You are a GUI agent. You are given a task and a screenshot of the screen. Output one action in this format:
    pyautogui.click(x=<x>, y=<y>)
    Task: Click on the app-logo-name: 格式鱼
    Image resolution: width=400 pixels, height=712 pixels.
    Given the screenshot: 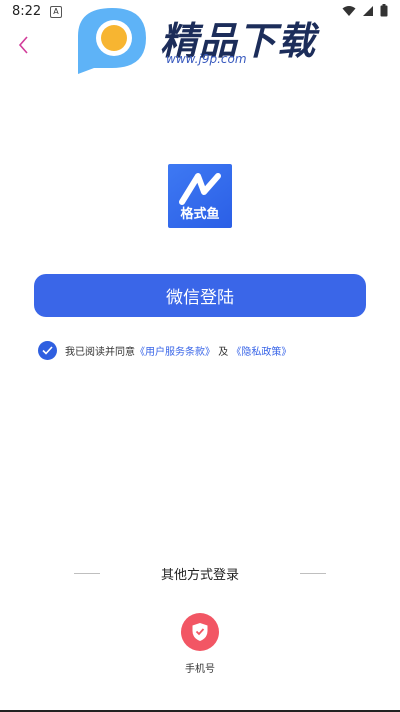 What is the action you would take?
    pyautogui.click(x=200, y=214)
    